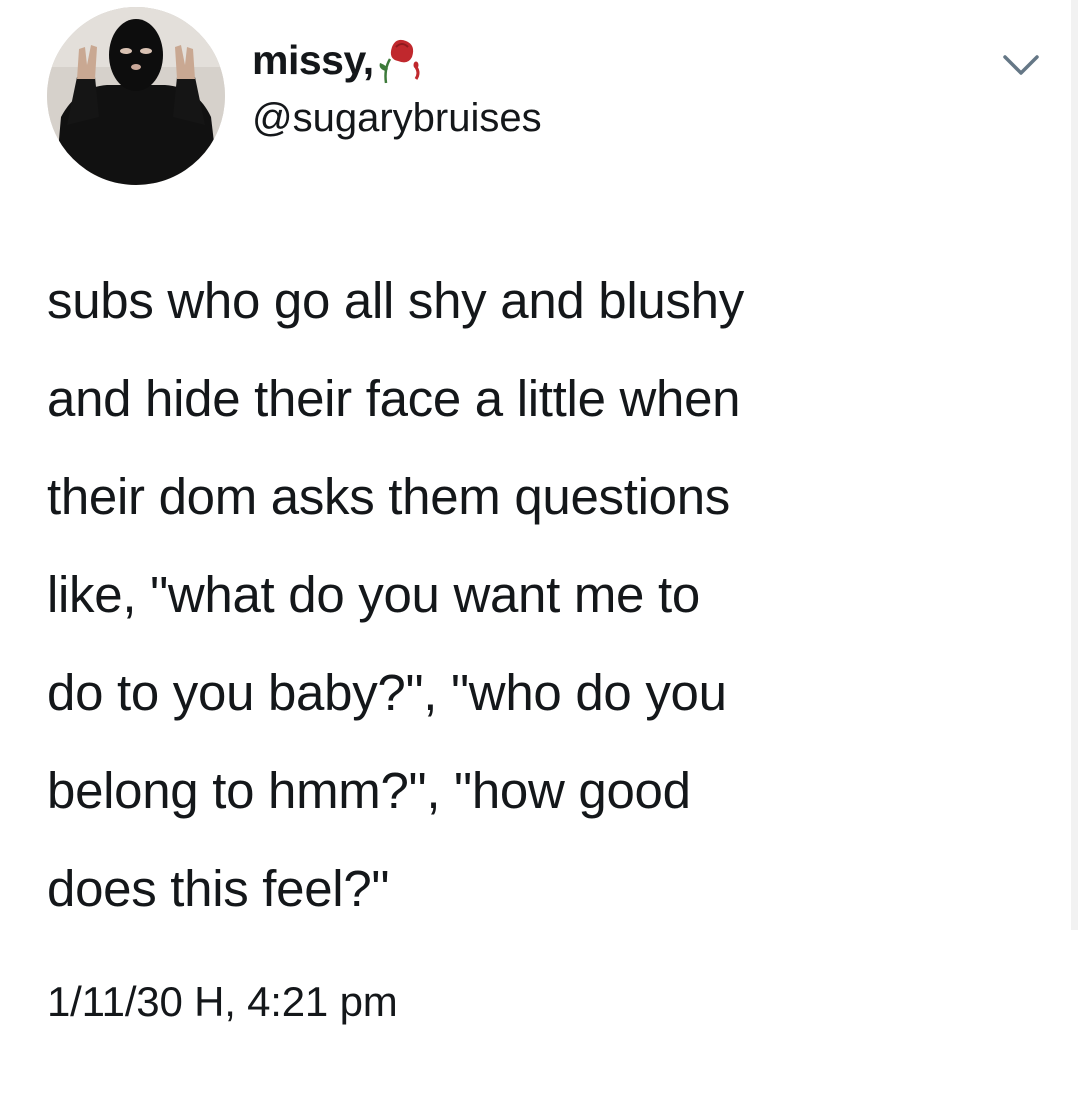  What do you see at coordinates (388, 496) in the screenshot?
I see `tweet-text-line: their dom asks them questions` at bounding box center [388, 496].